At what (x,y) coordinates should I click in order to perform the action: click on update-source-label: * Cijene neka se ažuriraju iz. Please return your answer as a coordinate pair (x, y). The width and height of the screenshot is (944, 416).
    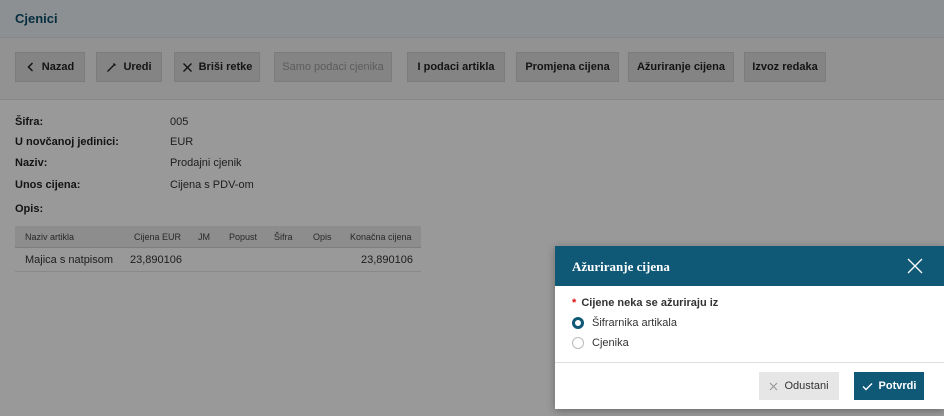
    Looking at the image, I should click on (645, 303).